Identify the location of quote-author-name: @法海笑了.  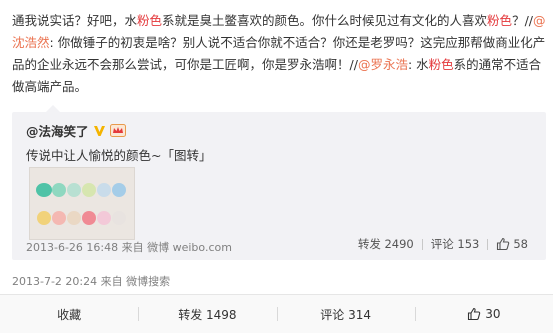
(57, 130).